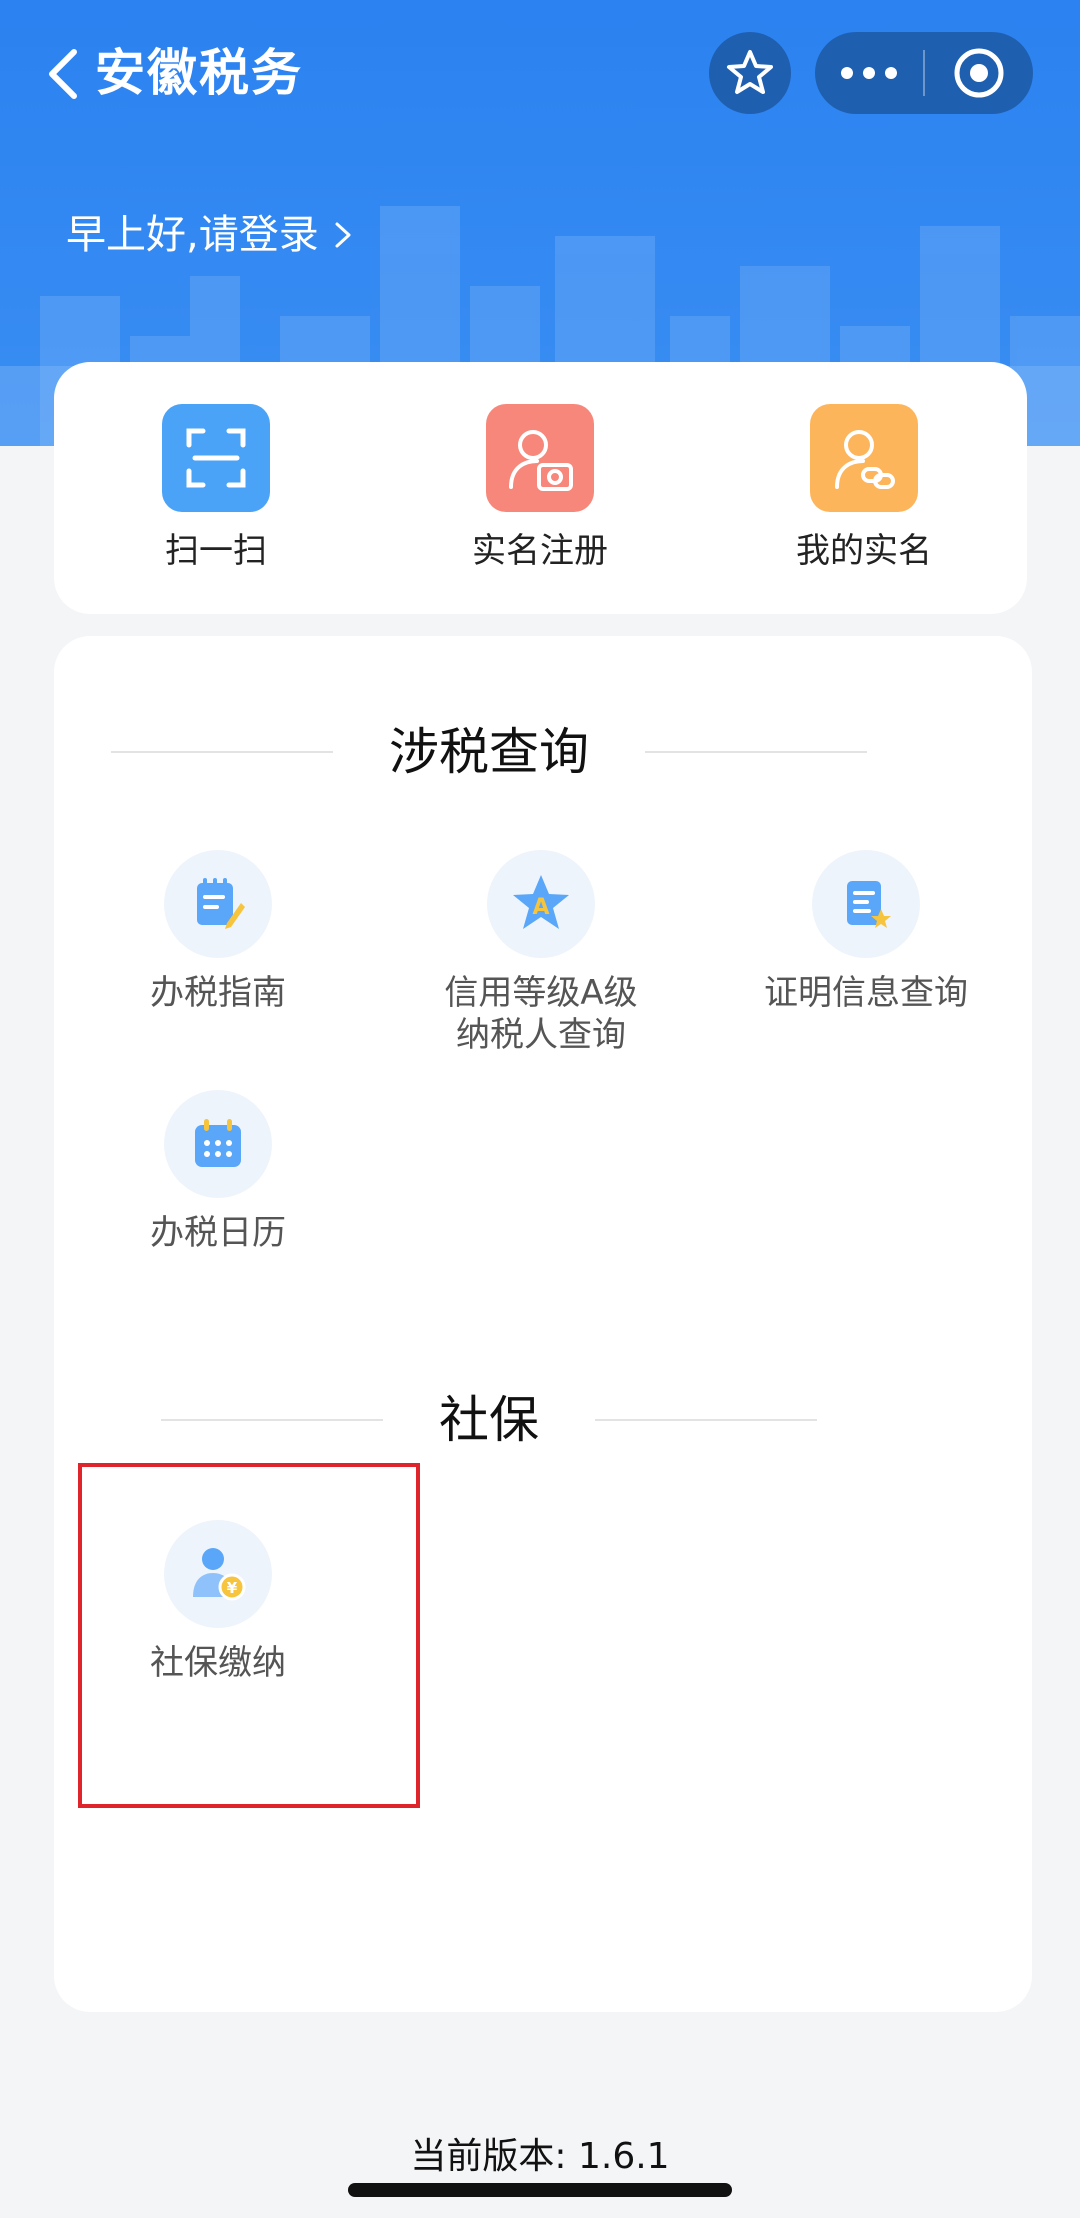 The height and width of the screenshot is (2218, 1080). Describe the element at coordinates (216, 458) in the screenshot. I see `scan-icon` at that location.